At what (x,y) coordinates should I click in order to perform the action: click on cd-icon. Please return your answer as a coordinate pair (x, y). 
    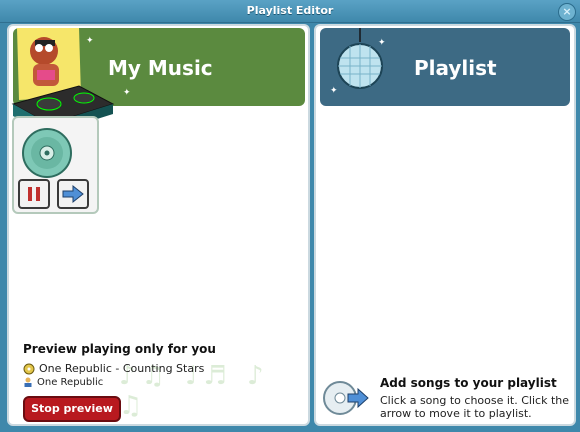
    Looking at the image, I should click on (47, 153).